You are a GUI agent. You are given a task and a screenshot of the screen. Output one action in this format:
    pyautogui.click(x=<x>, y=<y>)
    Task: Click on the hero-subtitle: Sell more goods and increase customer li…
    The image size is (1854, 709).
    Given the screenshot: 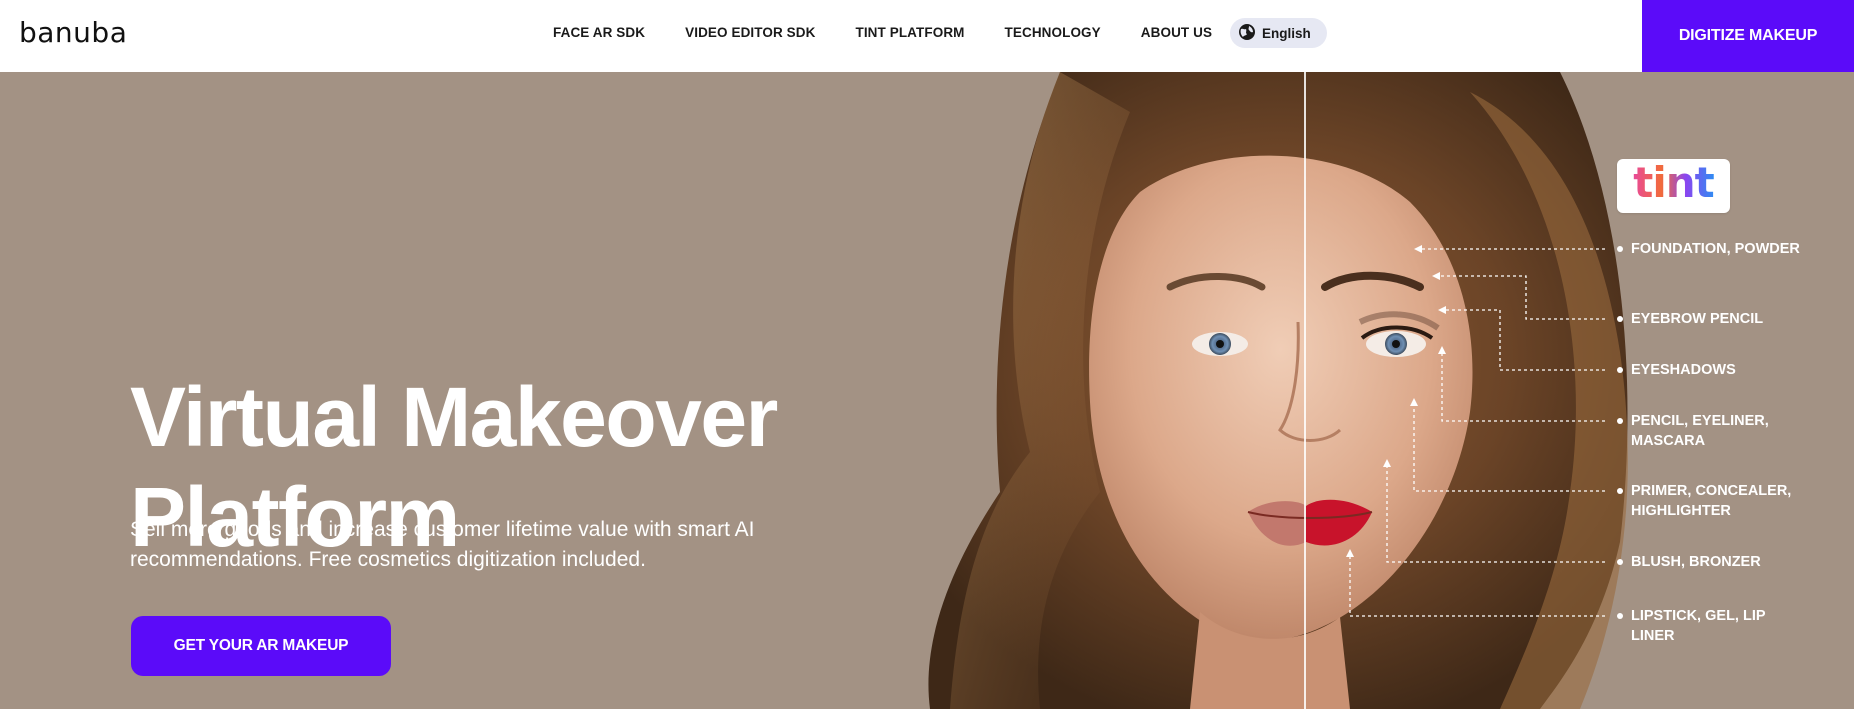 What is the action you would take?
    pyautogui.click(x=442, y=544)
    